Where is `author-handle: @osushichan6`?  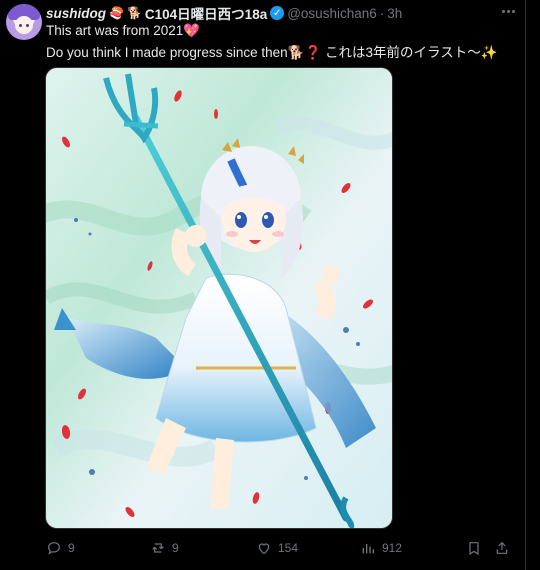 author-handle: @osushichan6 is located at coordinates (332, 13).